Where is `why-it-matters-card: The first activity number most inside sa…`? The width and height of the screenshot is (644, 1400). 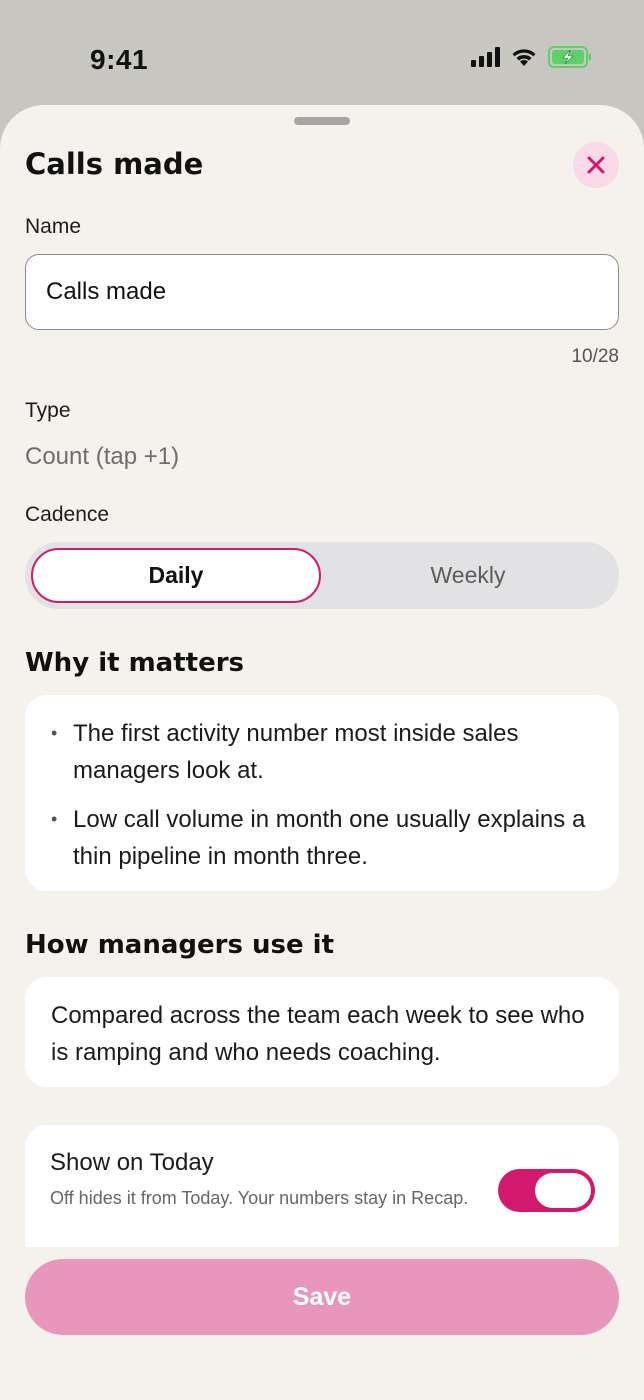
why-it-matters-card: The first activity number most inside sa… is located at coordinates (322, 793).